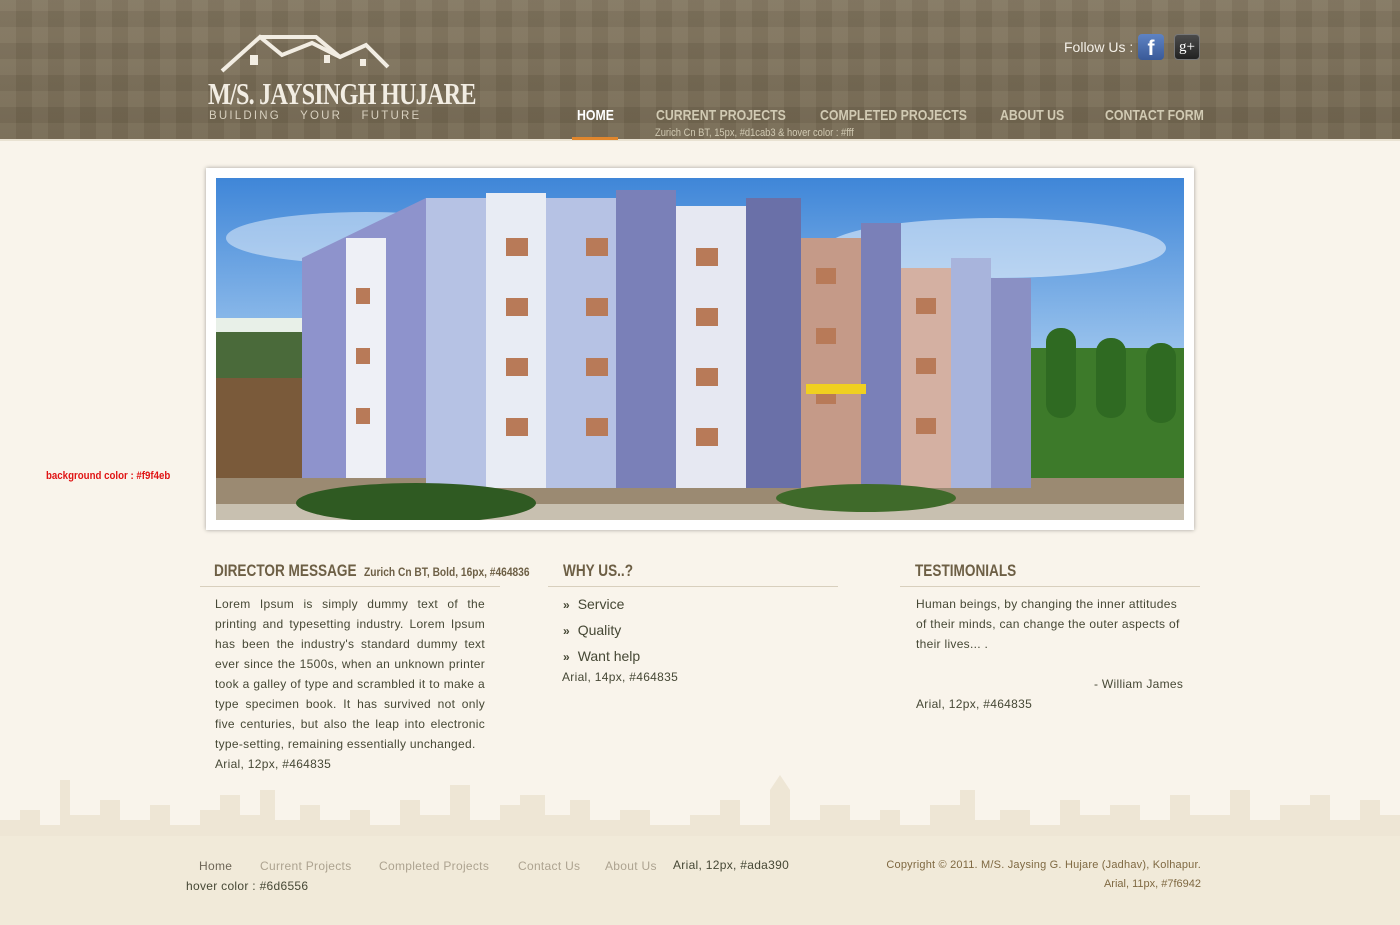 Image resolution: width=1400 pixels, height=925 pixels. Describe the element at coordinates (721, 115) in the screenshot. I see `nav-current-projects: CURRENT PROJECTS` at that location.